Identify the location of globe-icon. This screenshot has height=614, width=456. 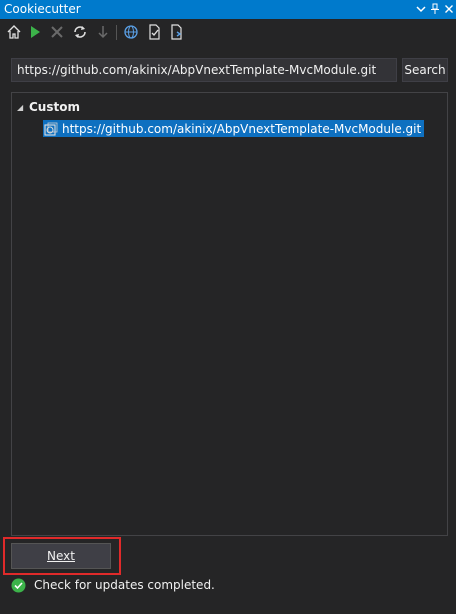
(131, 32).